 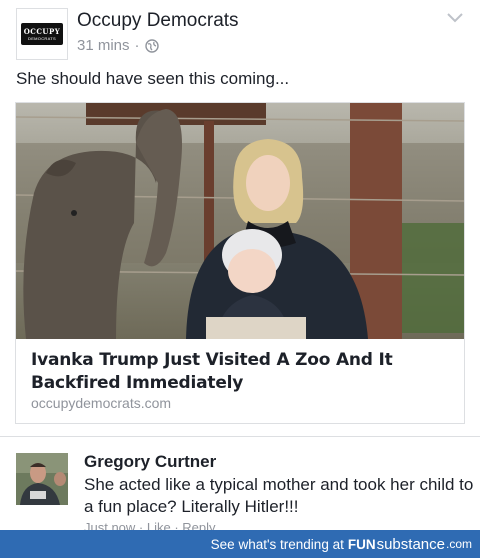 What do you see at coordinates (277, 544) in the screenshot?
I see `banner-text: See what's trending at` at bounding box center [277, 544].